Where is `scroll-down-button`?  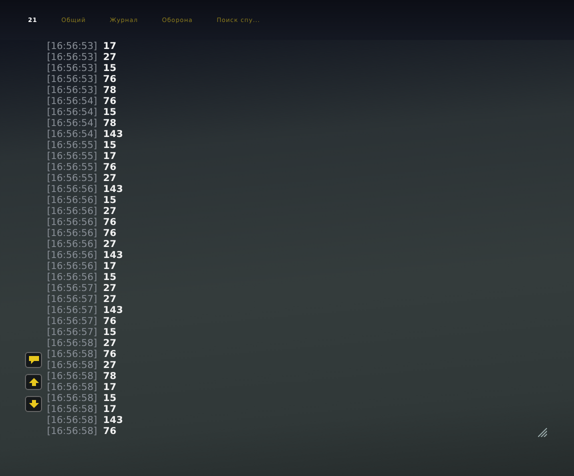
scroll-down-button is located at coordinates (33, 404).